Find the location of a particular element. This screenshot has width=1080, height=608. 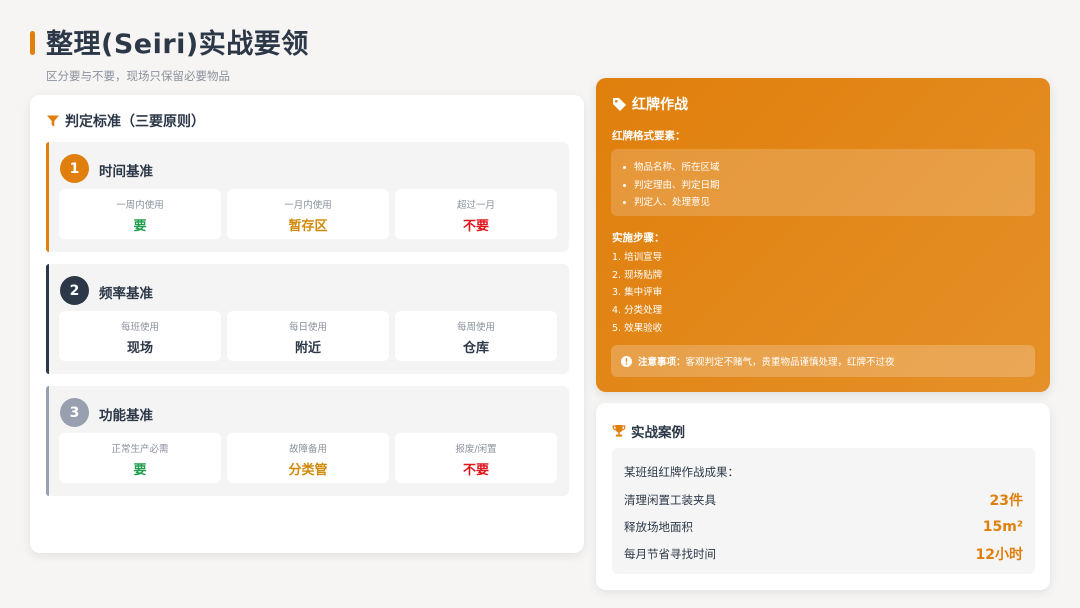

result-row: 清理闲置工装夹具 23件 is located at coordinates (823, 500).